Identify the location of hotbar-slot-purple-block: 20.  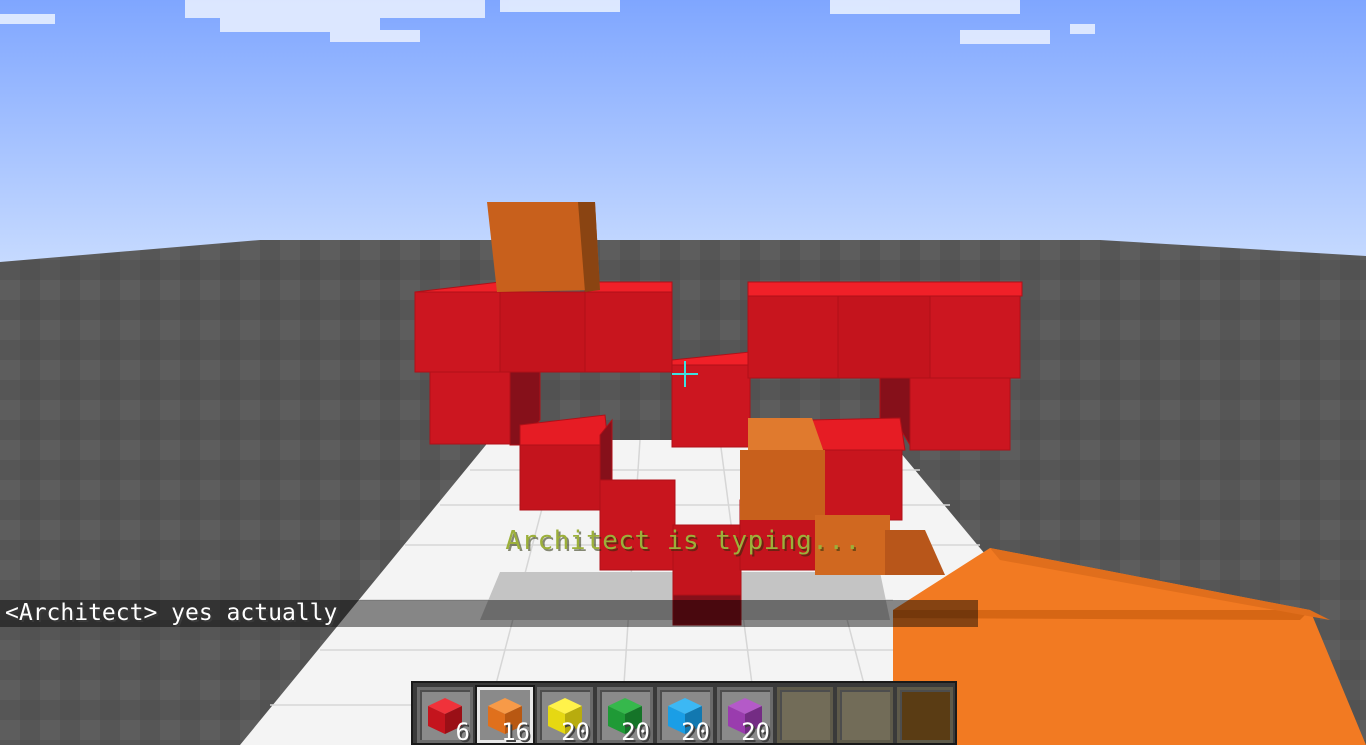
(745, 716).